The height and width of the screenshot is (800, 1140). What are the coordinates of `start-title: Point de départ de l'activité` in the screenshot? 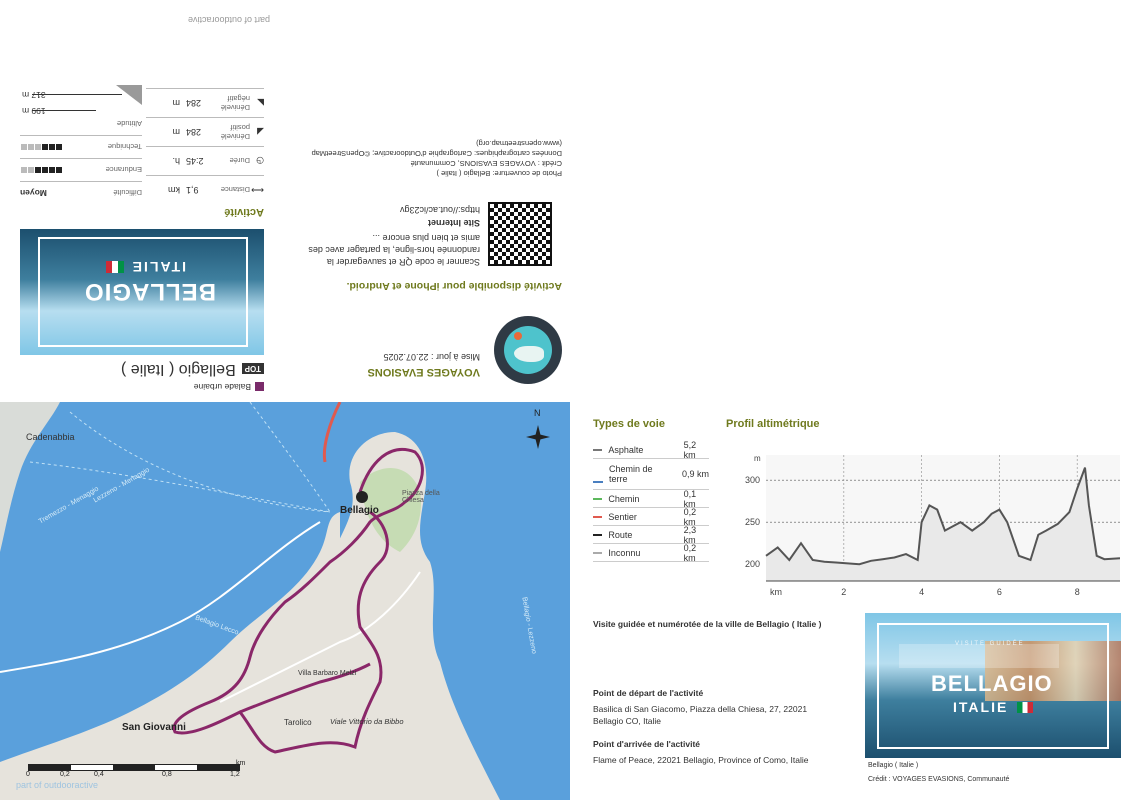 It's located at (648, 693).